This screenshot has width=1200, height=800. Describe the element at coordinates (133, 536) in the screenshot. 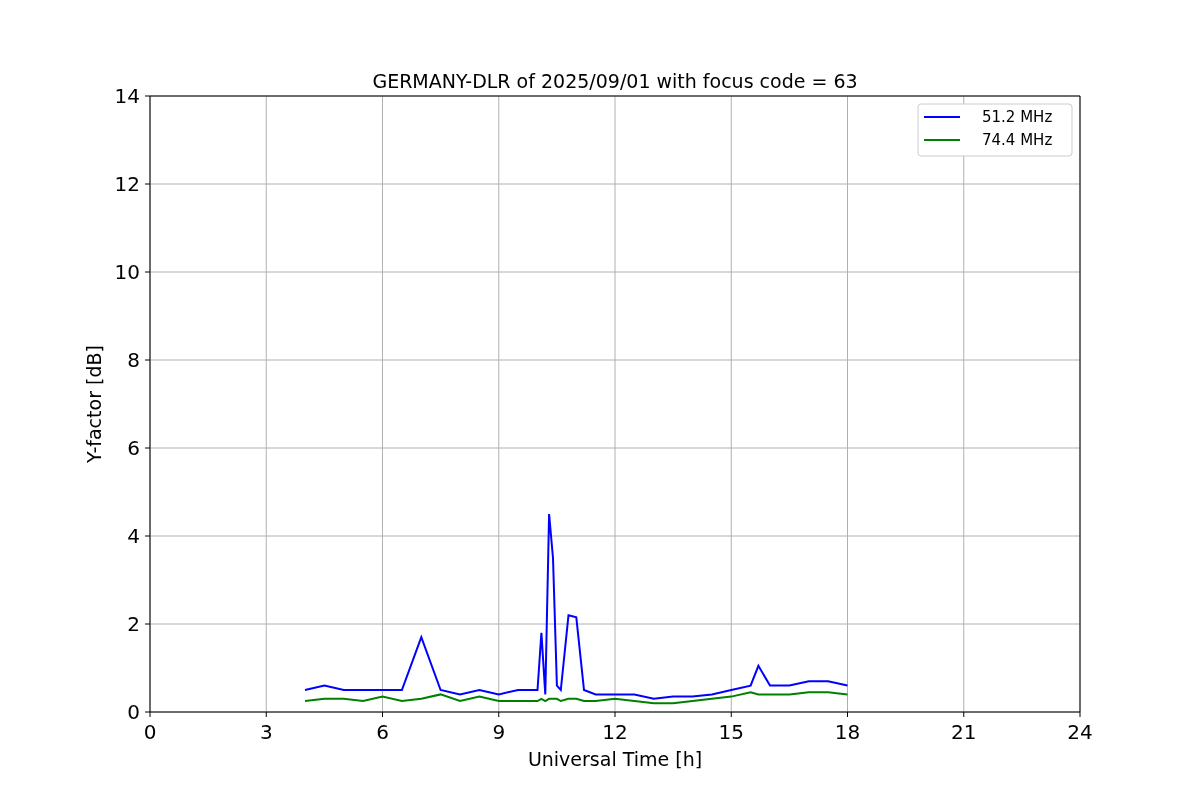

I see `tick-label: 4` at that location.